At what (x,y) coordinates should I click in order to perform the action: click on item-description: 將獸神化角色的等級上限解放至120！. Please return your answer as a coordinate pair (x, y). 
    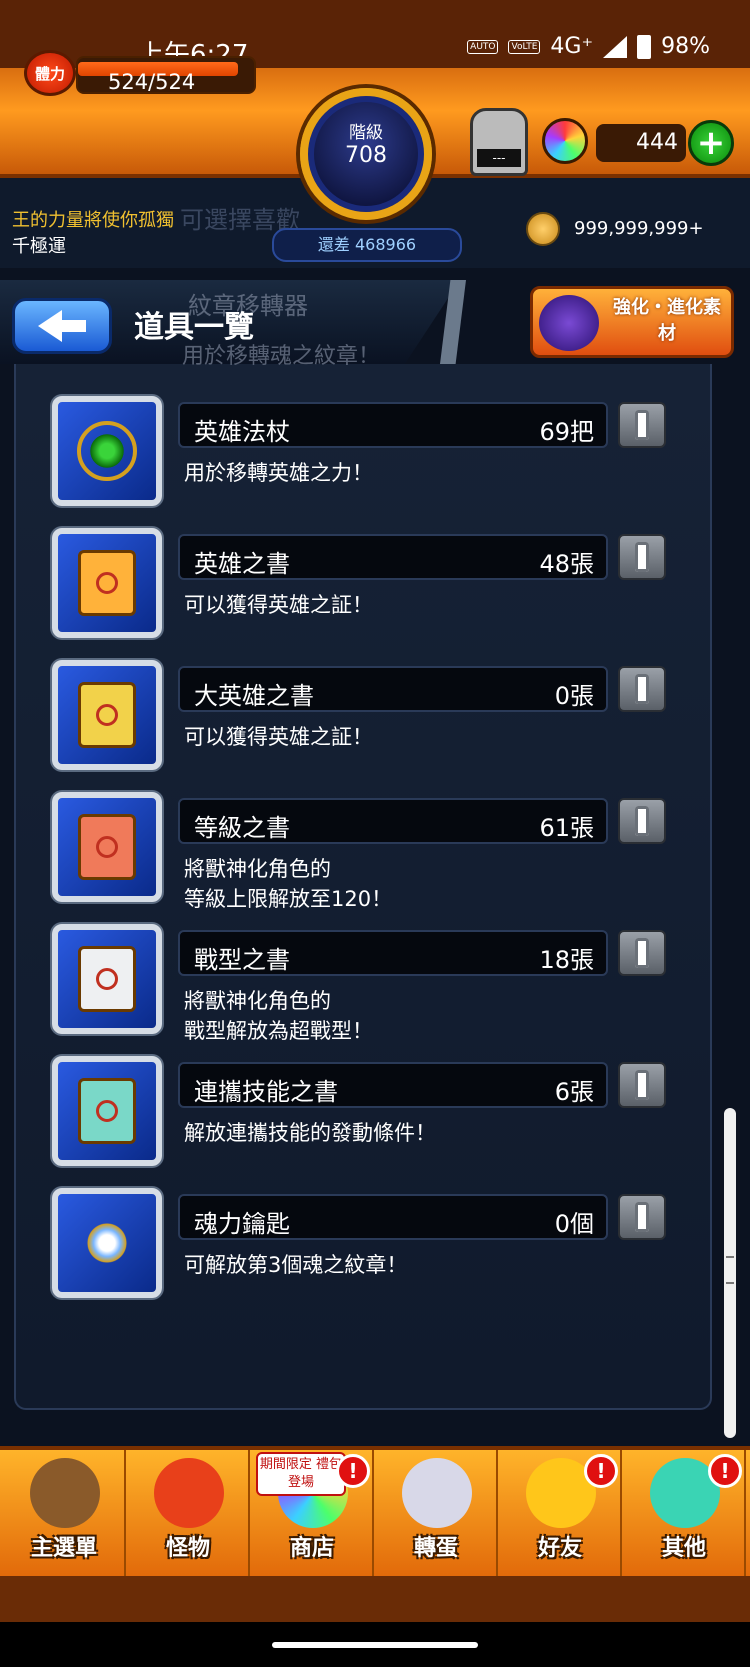
    Looking at the image, I should click on (288, 884).